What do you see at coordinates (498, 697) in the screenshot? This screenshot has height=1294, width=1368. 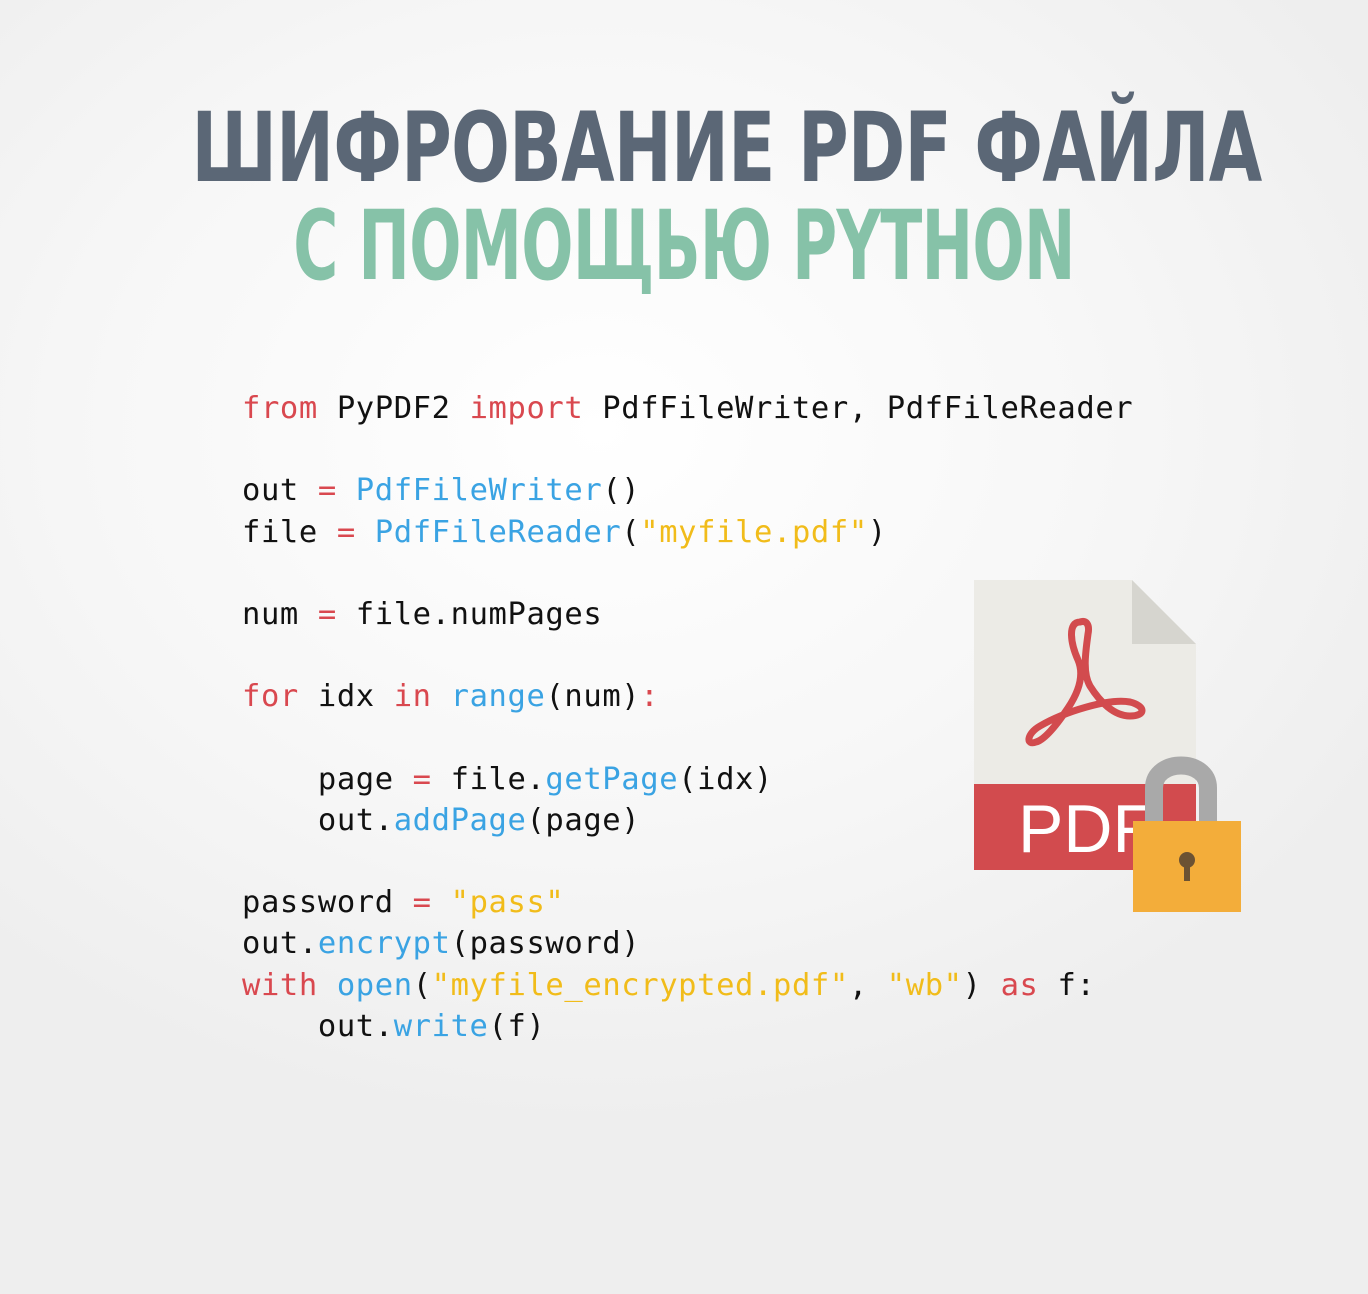 I see `code-token-fn: range` at bounding box center [498, 697].